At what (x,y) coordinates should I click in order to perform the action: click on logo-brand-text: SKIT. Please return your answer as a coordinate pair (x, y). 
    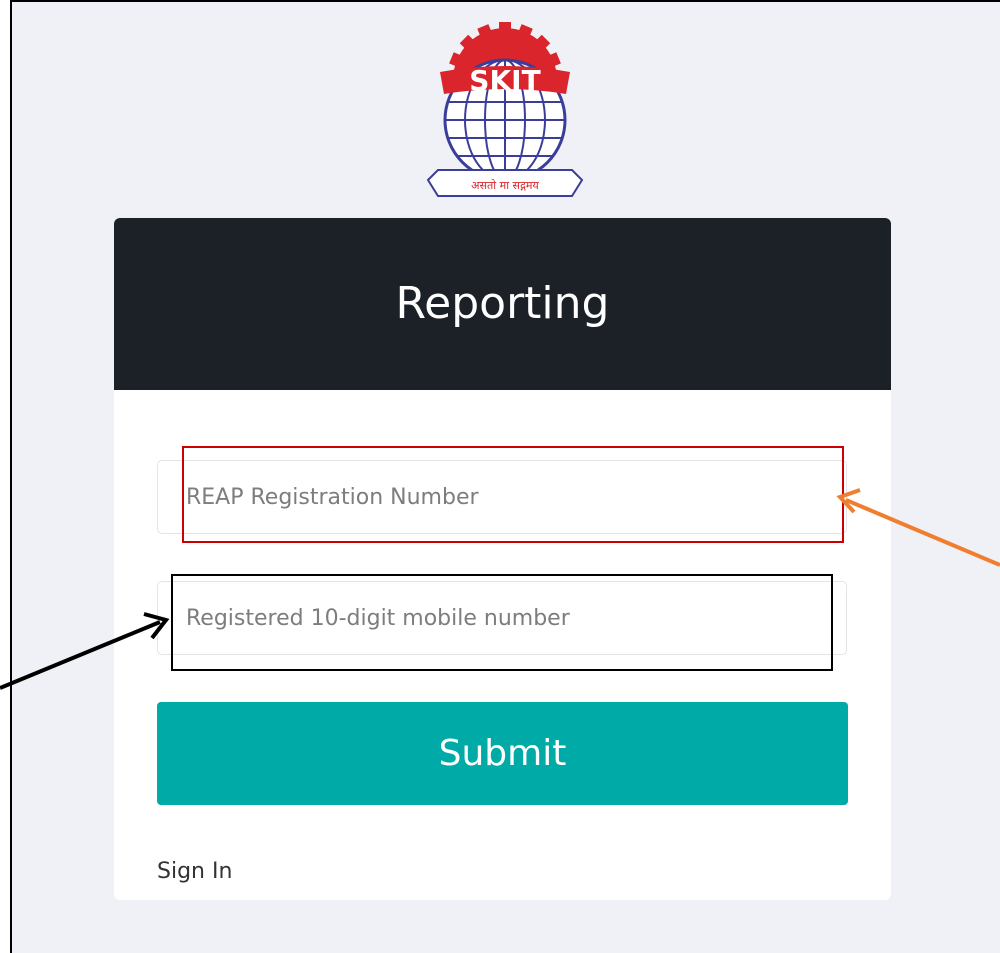
    Looking at the image, I should click on (504, 80).